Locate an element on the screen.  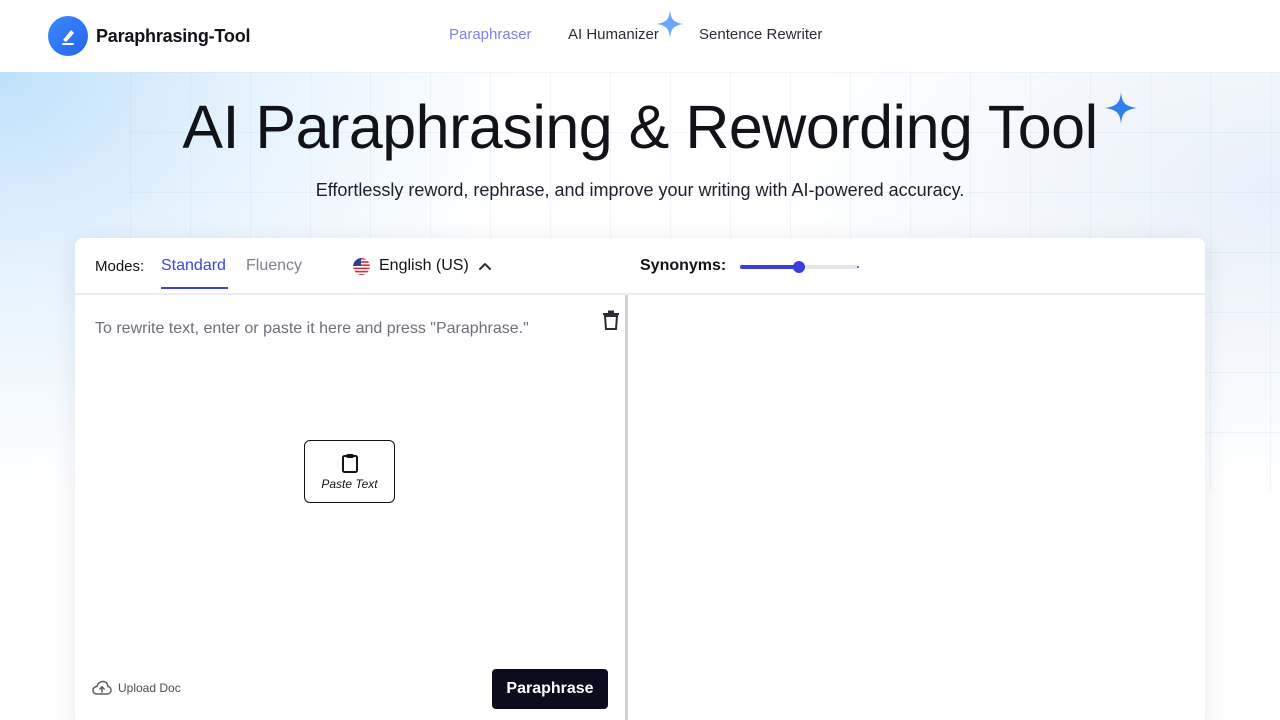
cloud-upload-icon is located at coordinates (102, 687).